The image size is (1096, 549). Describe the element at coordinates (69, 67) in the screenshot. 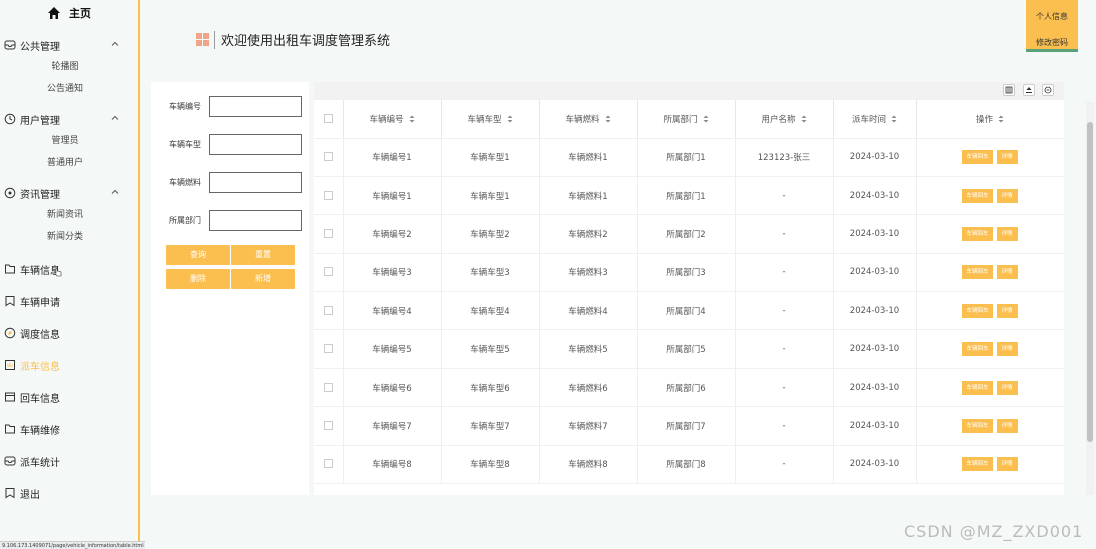

I see `sidebar-item-carousel: 轮播图` at that location.